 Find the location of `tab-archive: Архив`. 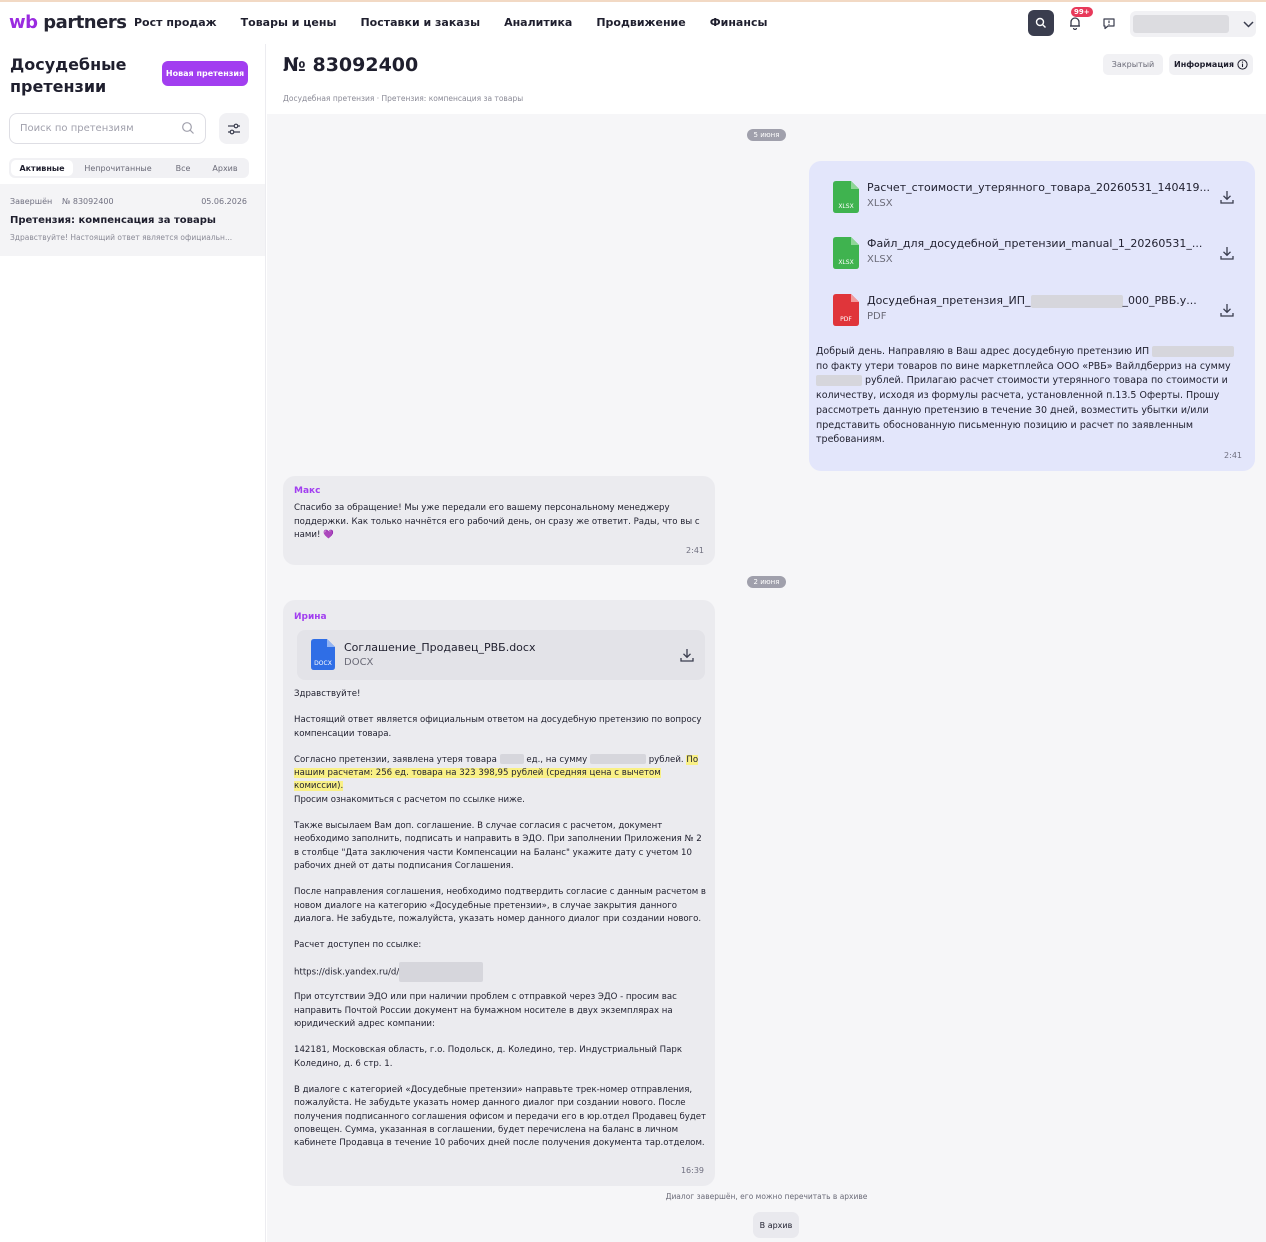

tab-archive: Архив is located at coordinates (225, 168).